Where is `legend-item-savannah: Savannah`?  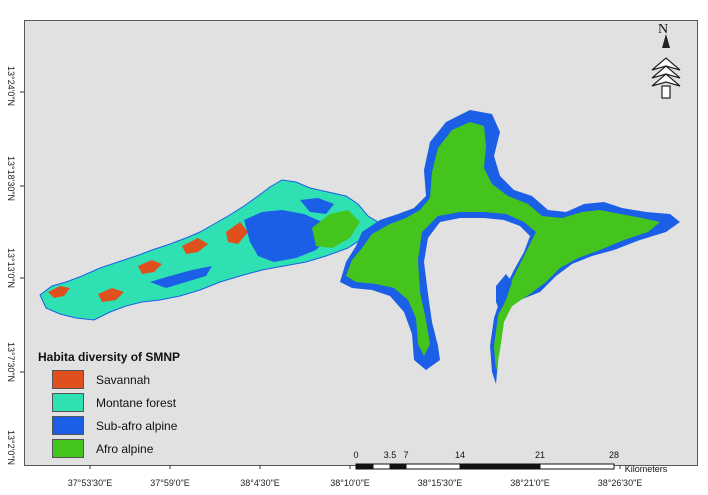 legend-item-savannah: Savannah is located at coordinates (109, 379).